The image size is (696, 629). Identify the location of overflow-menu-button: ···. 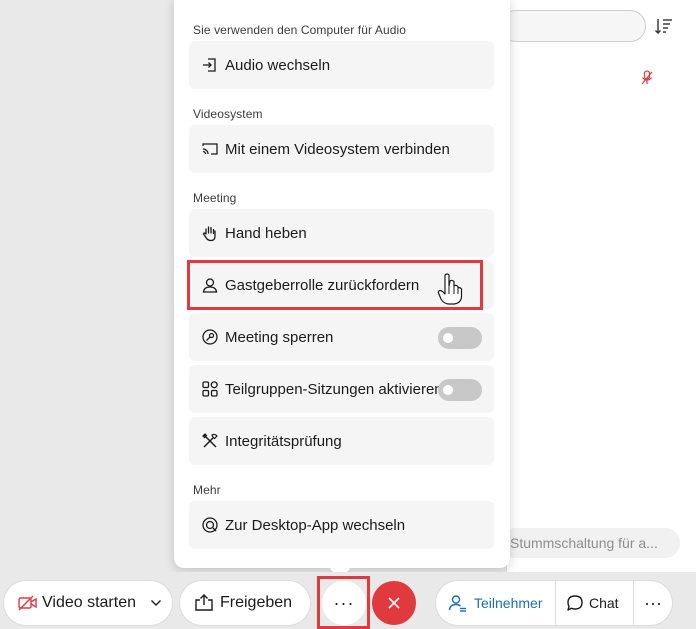
(652, 603).